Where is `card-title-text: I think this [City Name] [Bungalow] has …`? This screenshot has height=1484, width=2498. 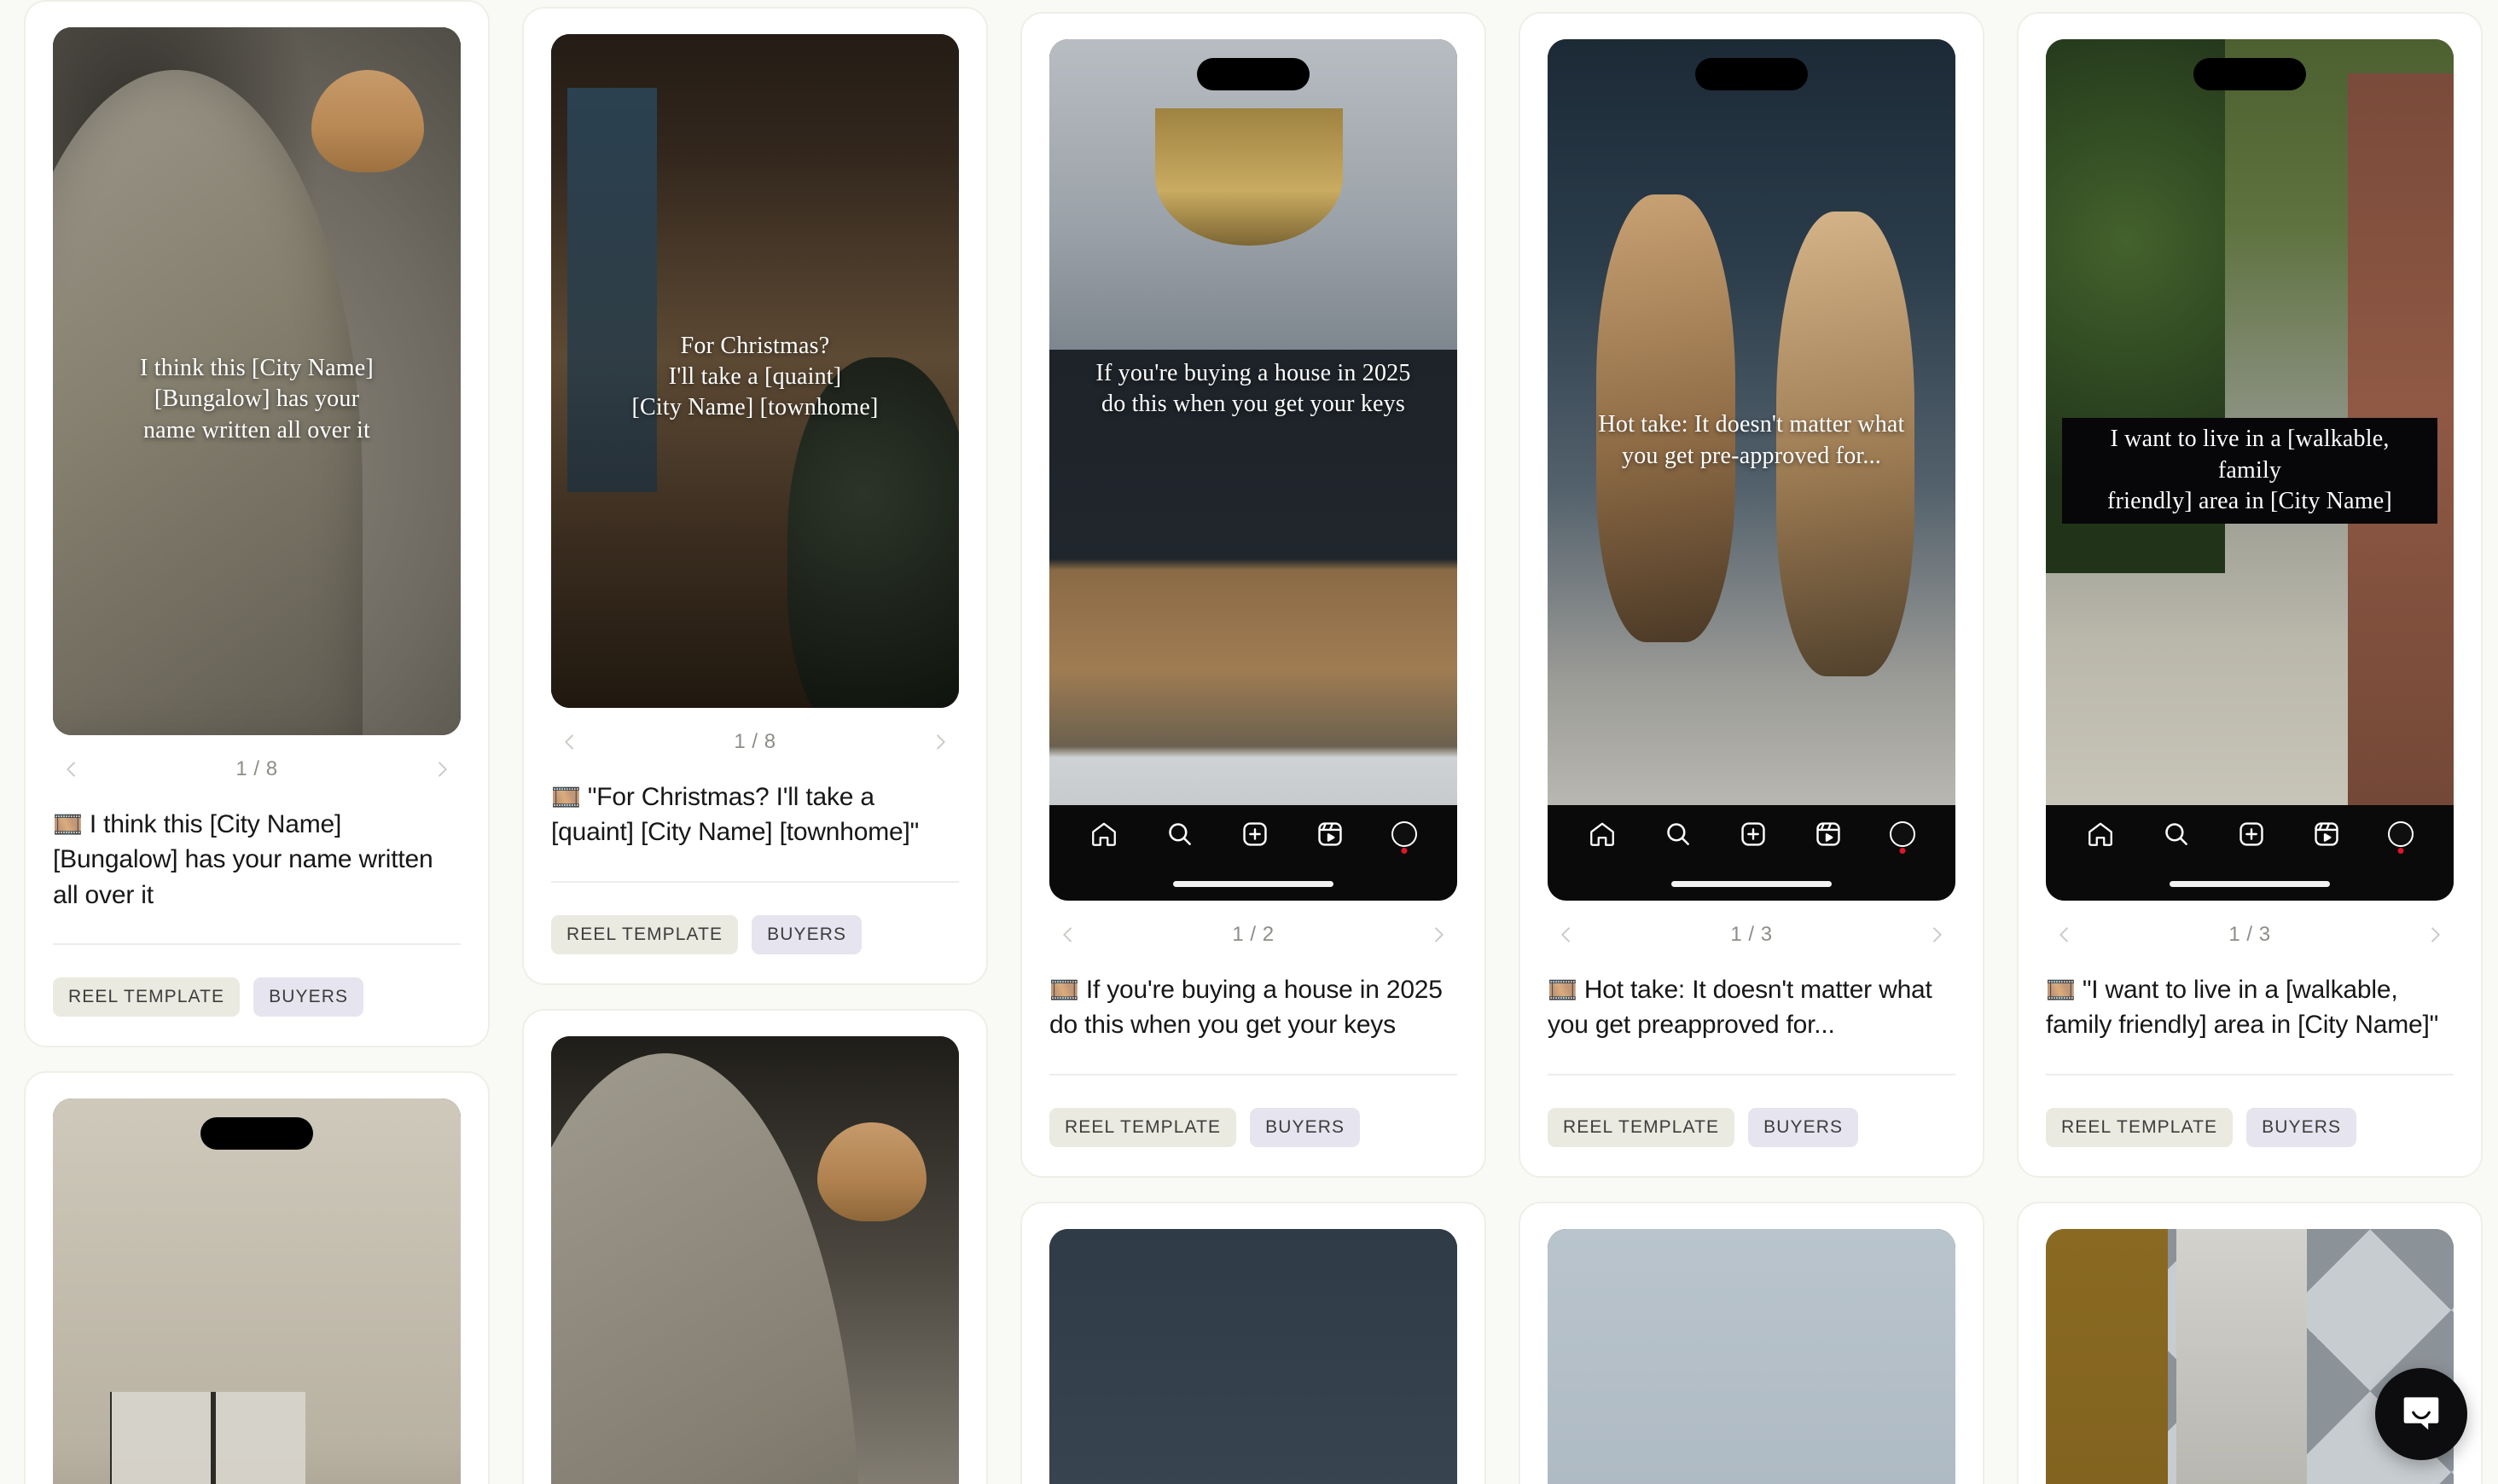
card-title-text: I think this [City Name] [Bungalow] has … is located at coordinates (243, 859).